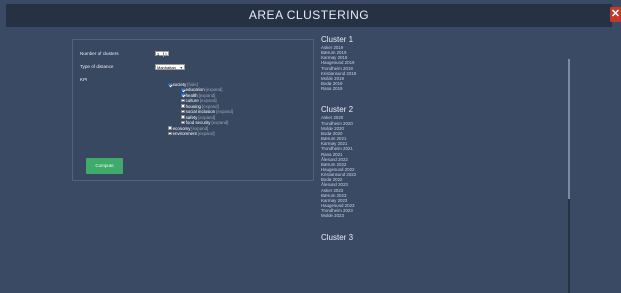 The width and height of the screenshot is (621, 293). I want to click on cluster-title: Cluster 1, so click(337, 39).